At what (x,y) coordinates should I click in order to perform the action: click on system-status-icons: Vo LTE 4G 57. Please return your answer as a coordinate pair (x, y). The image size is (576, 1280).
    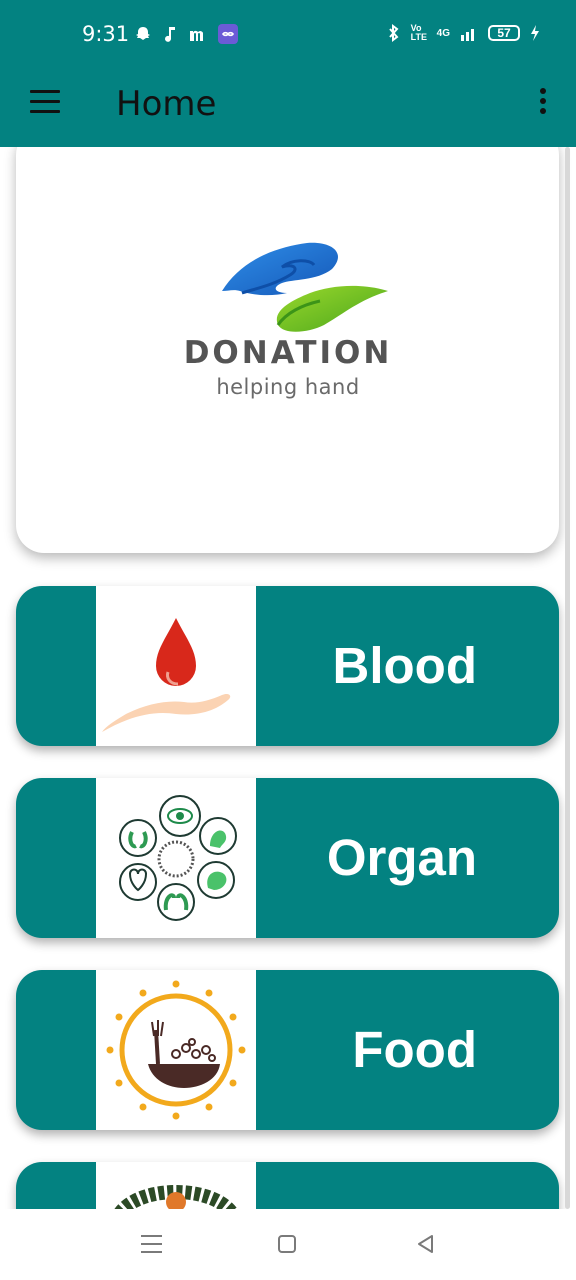
    Looking at the image, I should click on (463, 33).